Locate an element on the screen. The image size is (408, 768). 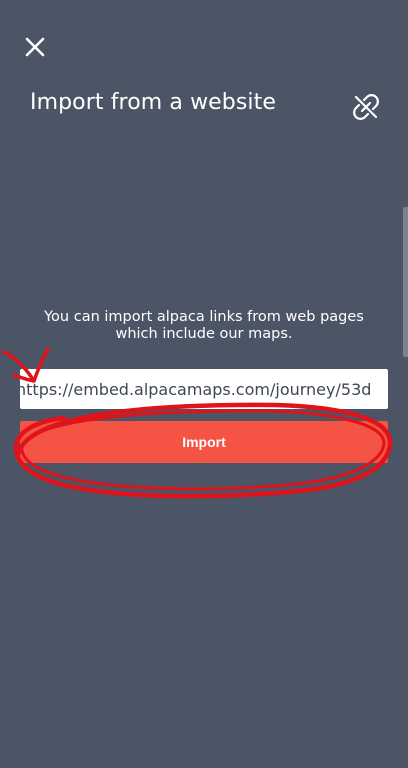
link-broken-icon is located at coordinates (366, 107).